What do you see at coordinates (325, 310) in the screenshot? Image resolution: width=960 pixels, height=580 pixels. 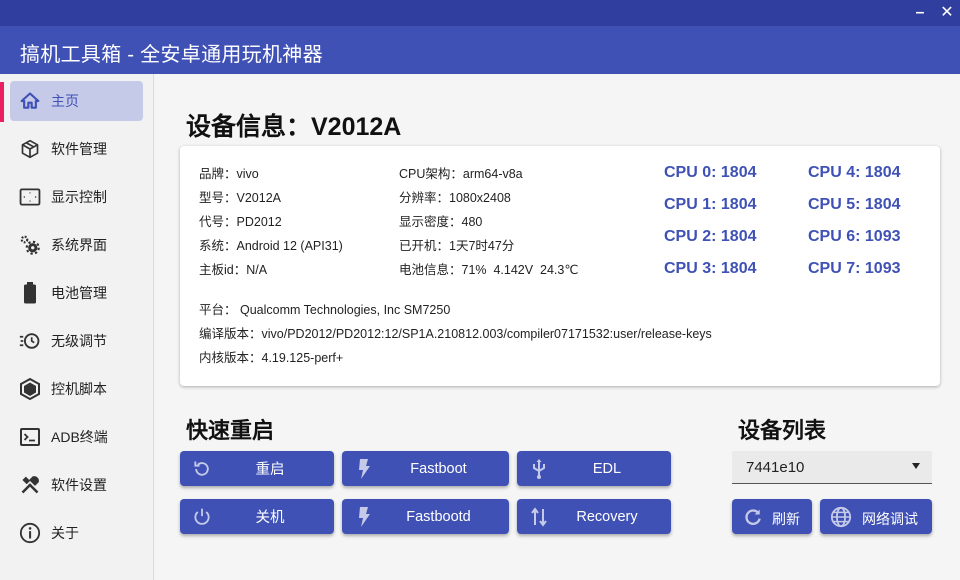 I see `info-platform: 平台： Qualcomm Technologies, Inc SM7250` at bounding box center [325, 310].